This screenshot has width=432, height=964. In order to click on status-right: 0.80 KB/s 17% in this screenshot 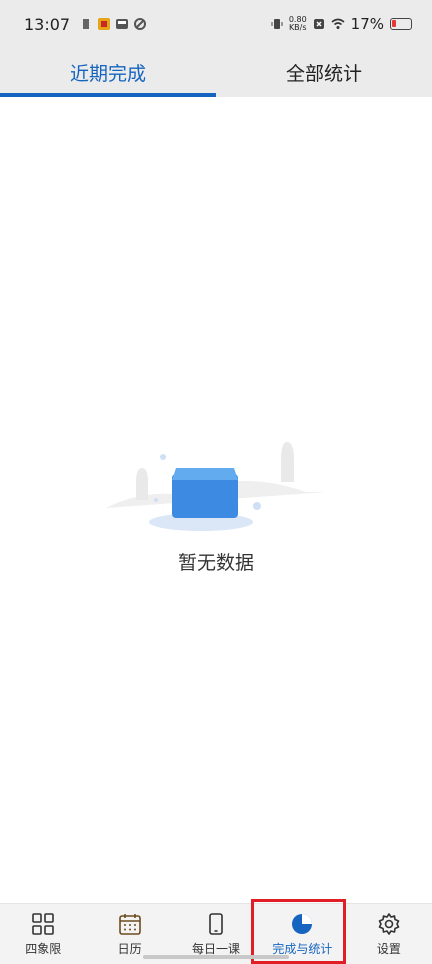, I will do `click(341, 24)`.